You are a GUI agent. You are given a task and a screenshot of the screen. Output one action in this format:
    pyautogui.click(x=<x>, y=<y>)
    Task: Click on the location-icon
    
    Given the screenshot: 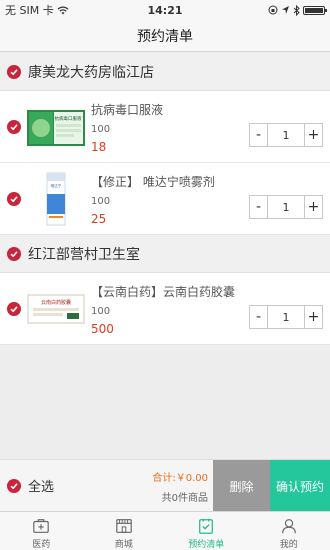 What is the action you would take?
    pyautogui.click(x=285, y=10)
    